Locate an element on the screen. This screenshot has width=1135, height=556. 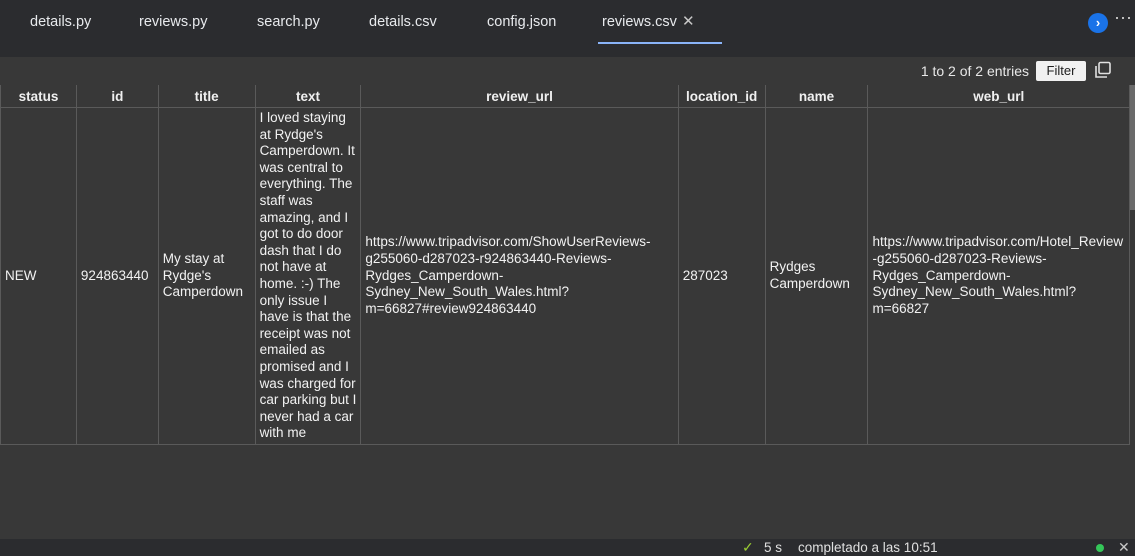
tab-reviews-py: reviews.py is located at coordinates (173, 22).